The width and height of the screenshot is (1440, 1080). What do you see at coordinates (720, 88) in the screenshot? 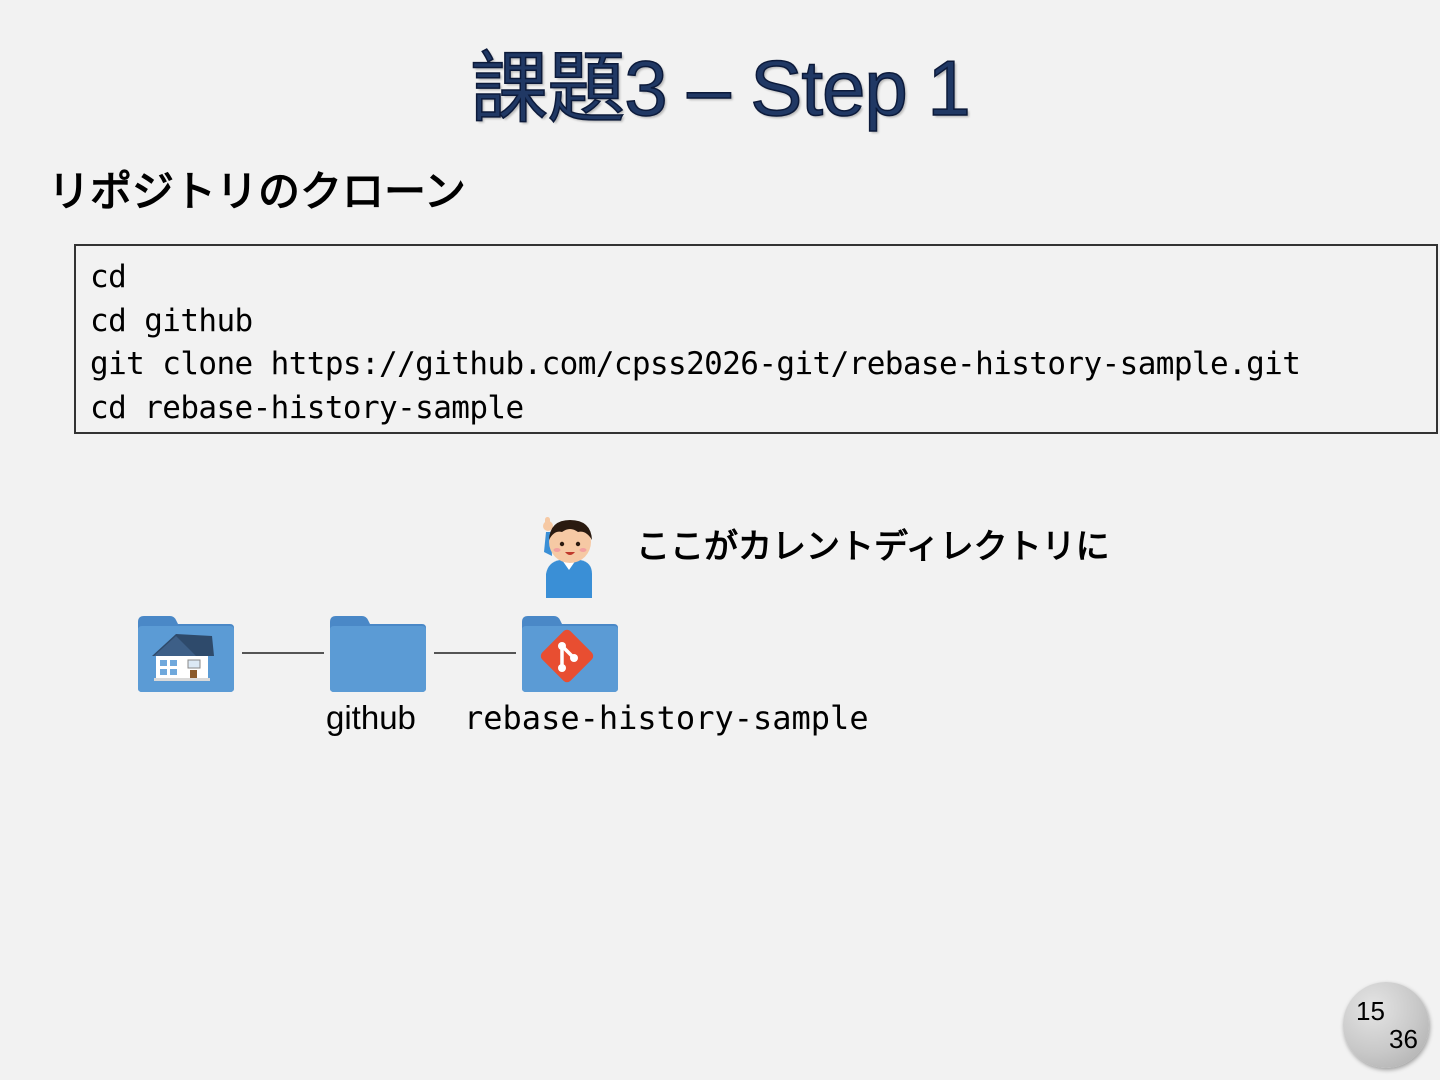
I see `slide-title: 課題3 – Step 1` at bounding box center [720, 88].